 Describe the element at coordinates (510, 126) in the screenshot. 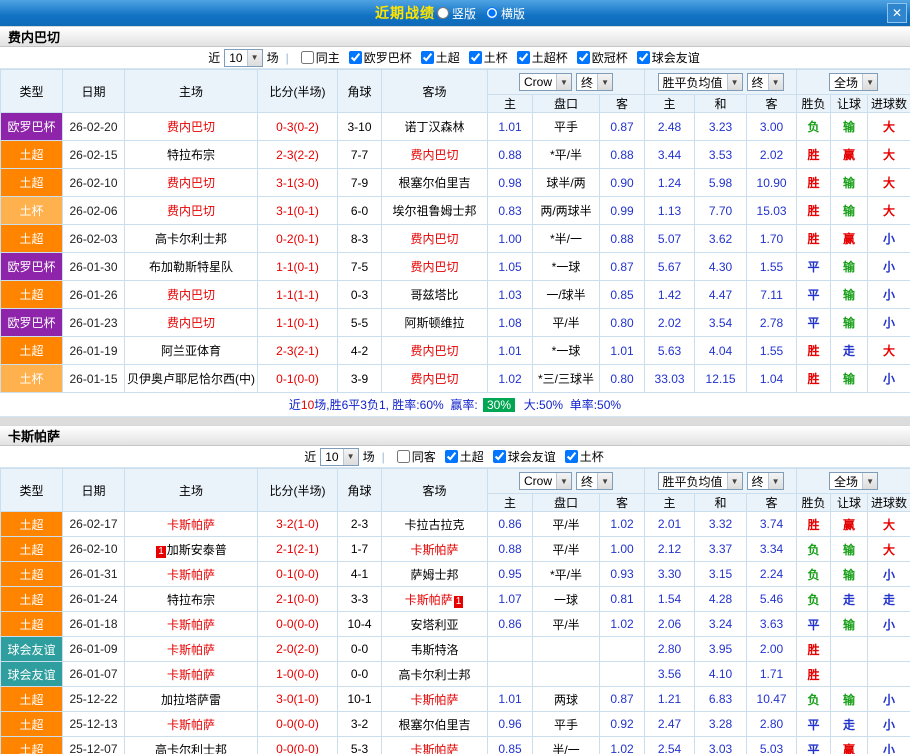

I see `home-odds-cell: 1.01` at that location.